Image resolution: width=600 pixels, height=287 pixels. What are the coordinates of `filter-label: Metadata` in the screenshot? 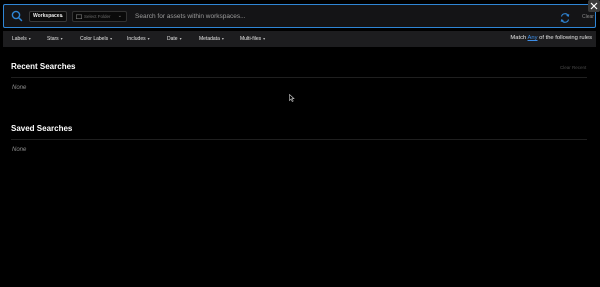 It's located at (209, 39).